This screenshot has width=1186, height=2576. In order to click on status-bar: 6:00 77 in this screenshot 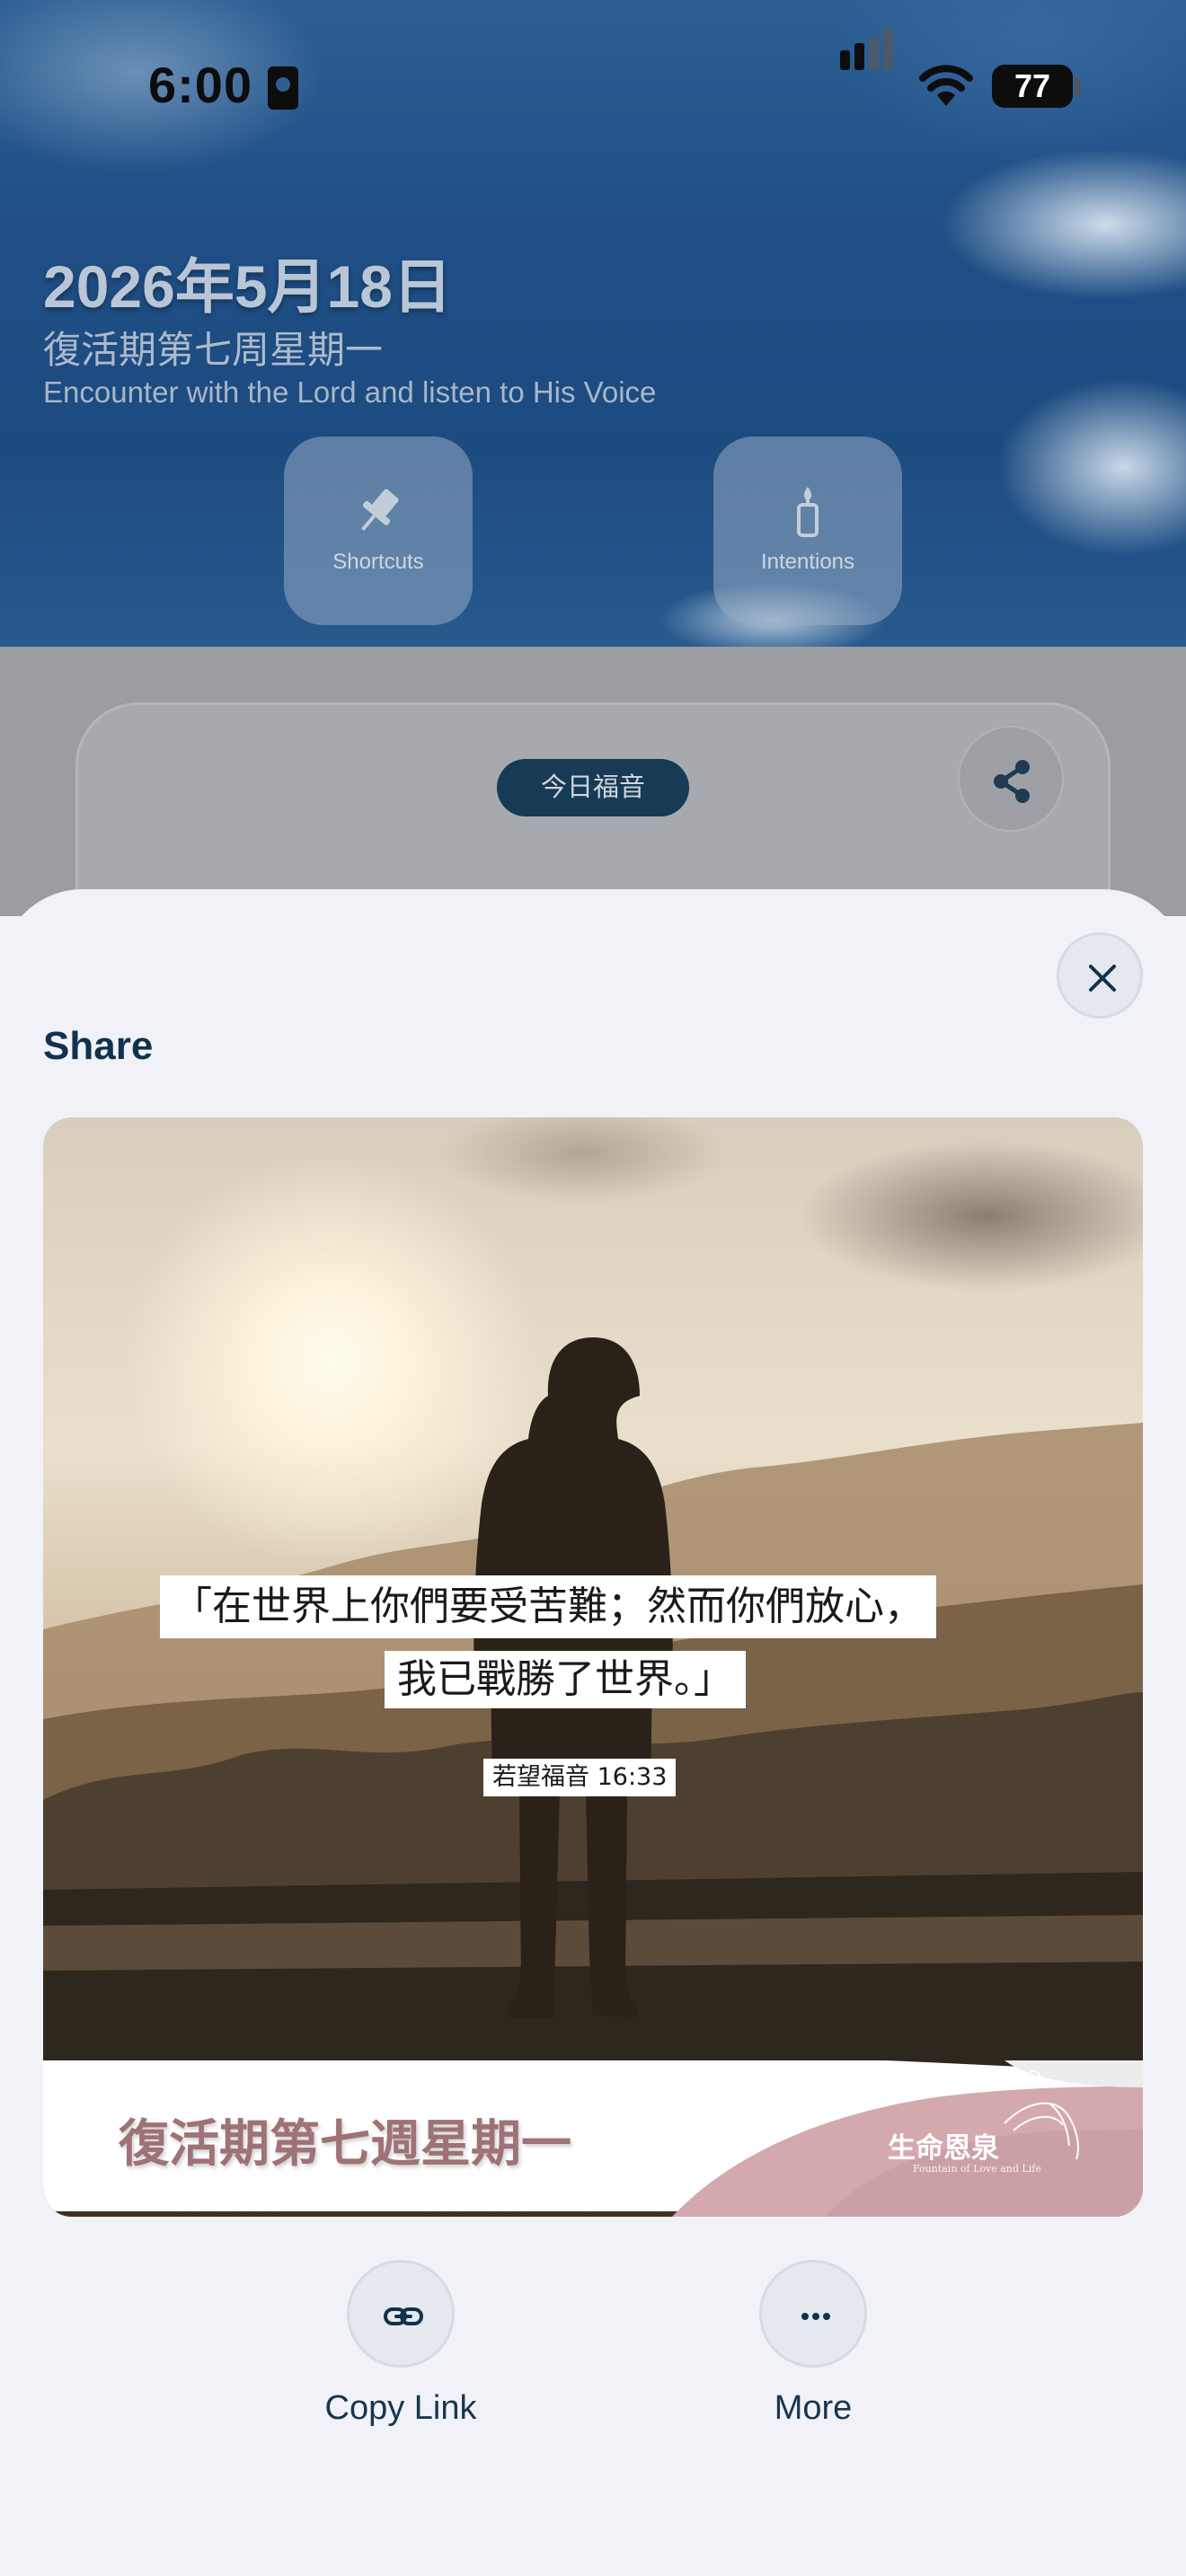, I will do `click(593, 85)`.